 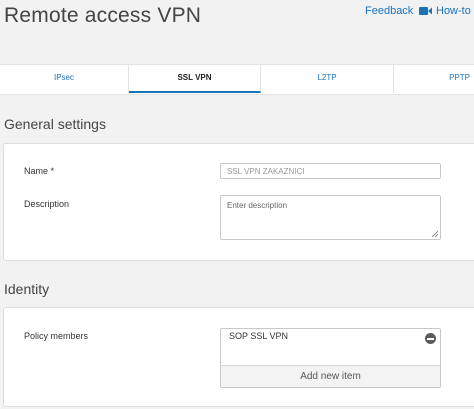 I want to click on tab-pptp: PPTP, so click(x=434, y=79).